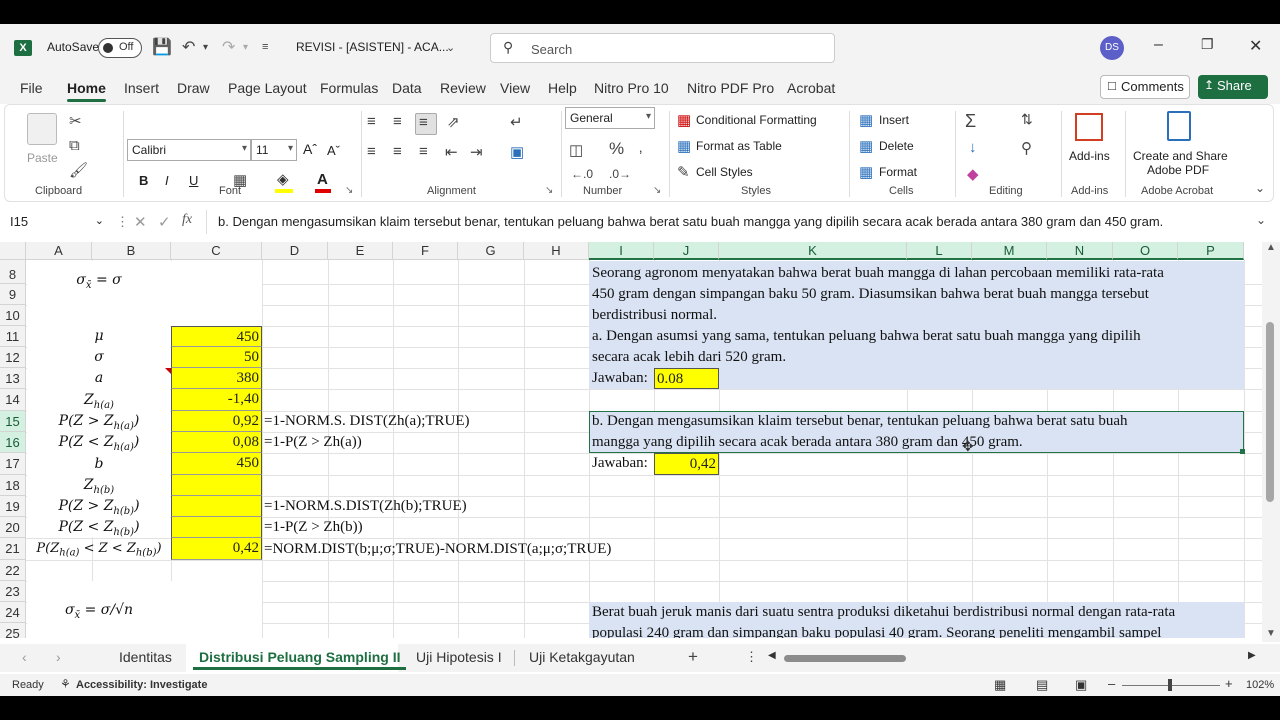  I want to click on hscroll-right-icon: ▶, so click(1252, 655).